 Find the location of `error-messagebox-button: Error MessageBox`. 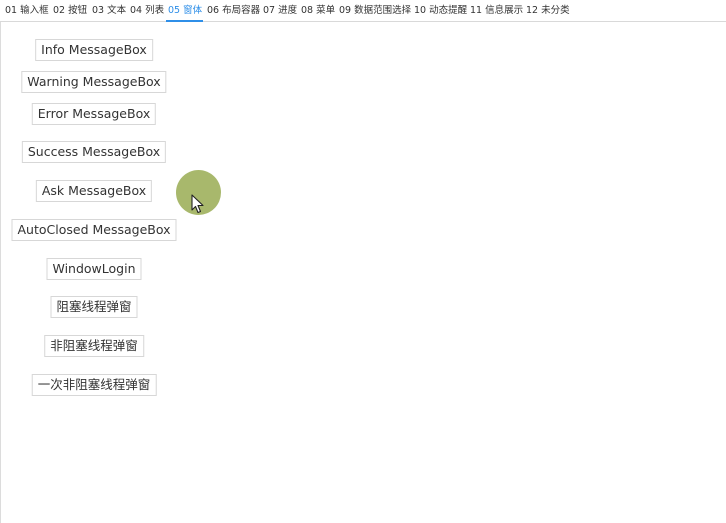

error-messagebox-button: Error MessageBox is located at coordinates (94, 114).